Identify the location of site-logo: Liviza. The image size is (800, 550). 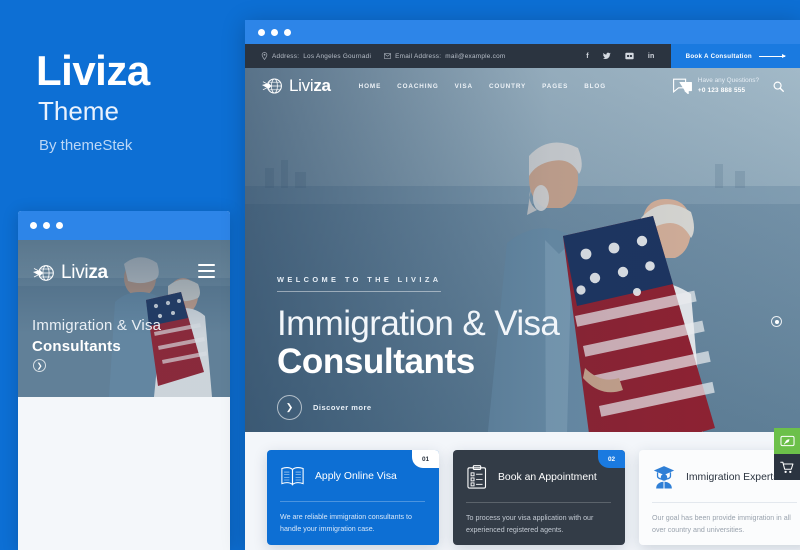
(296, 86).